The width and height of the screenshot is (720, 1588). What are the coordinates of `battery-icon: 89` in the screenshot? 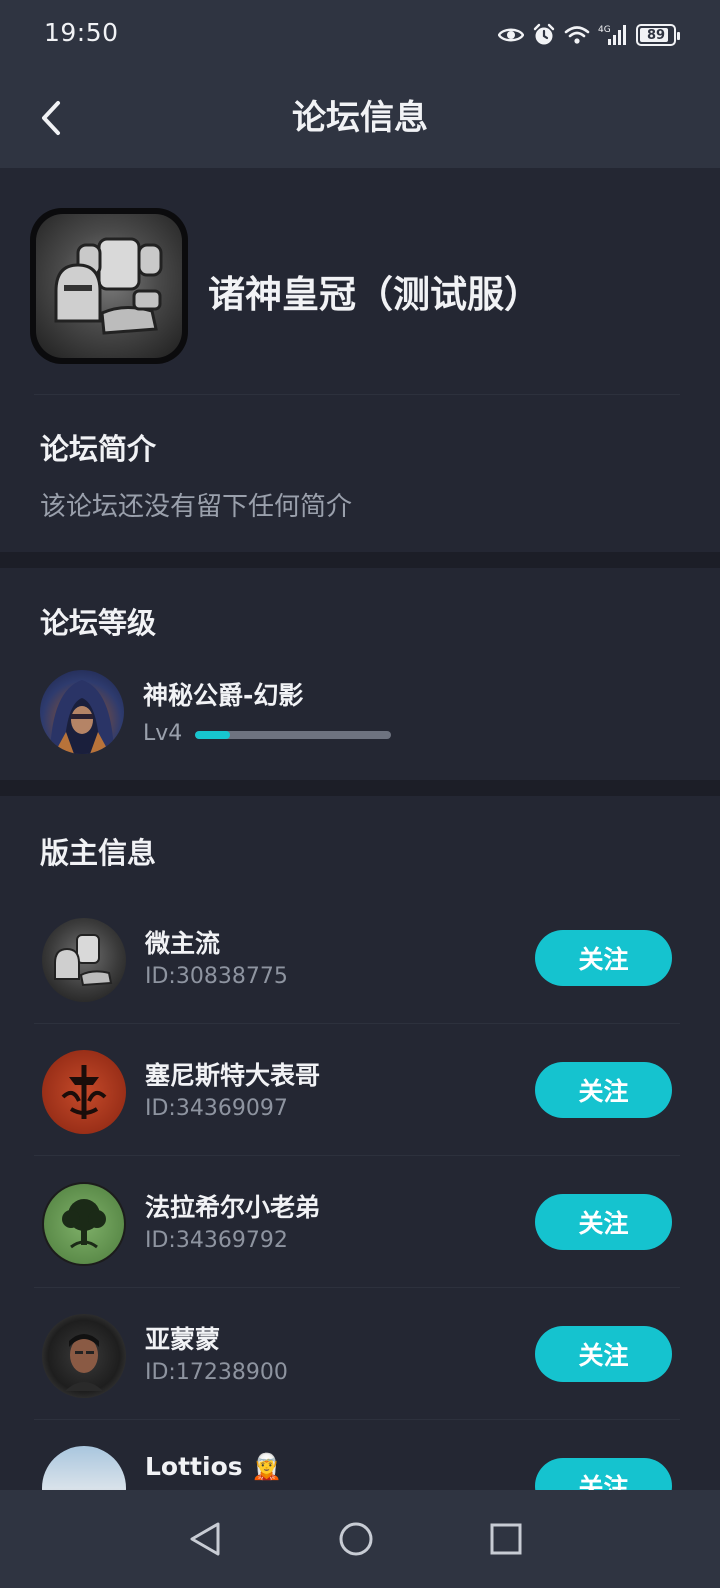 It's located at (658, 35).